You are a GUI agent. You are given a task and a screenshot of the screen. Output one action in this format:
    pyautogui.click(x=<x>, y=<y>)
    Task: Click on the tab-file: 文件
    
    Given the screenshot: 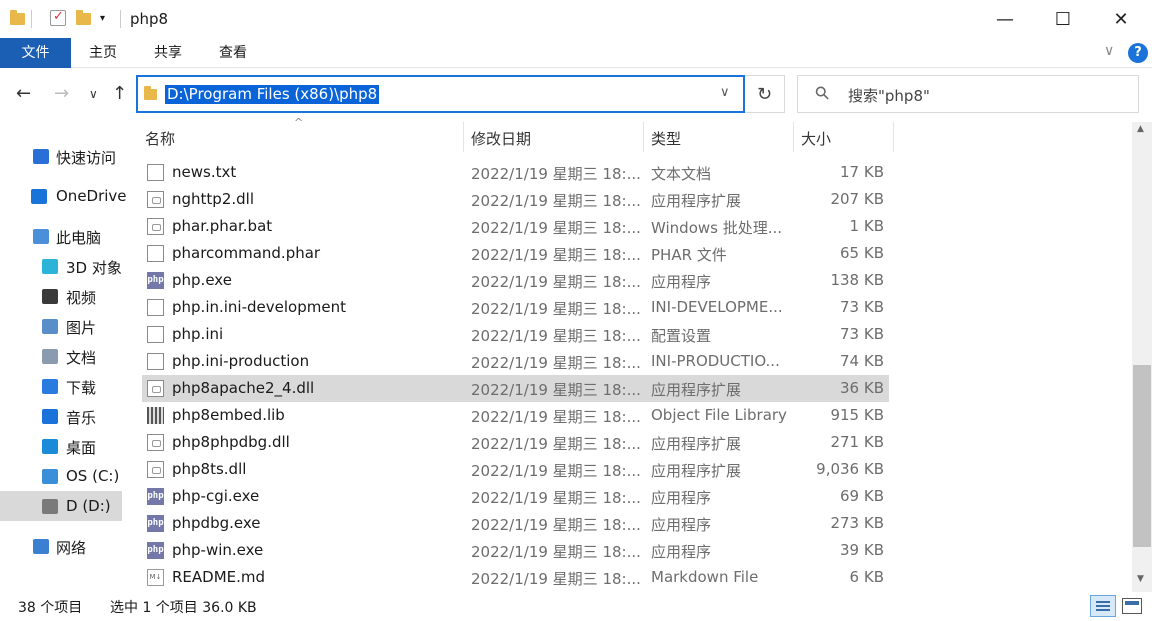 What is the action you would take?
    pyautogui.click(x=35, y=53)
    